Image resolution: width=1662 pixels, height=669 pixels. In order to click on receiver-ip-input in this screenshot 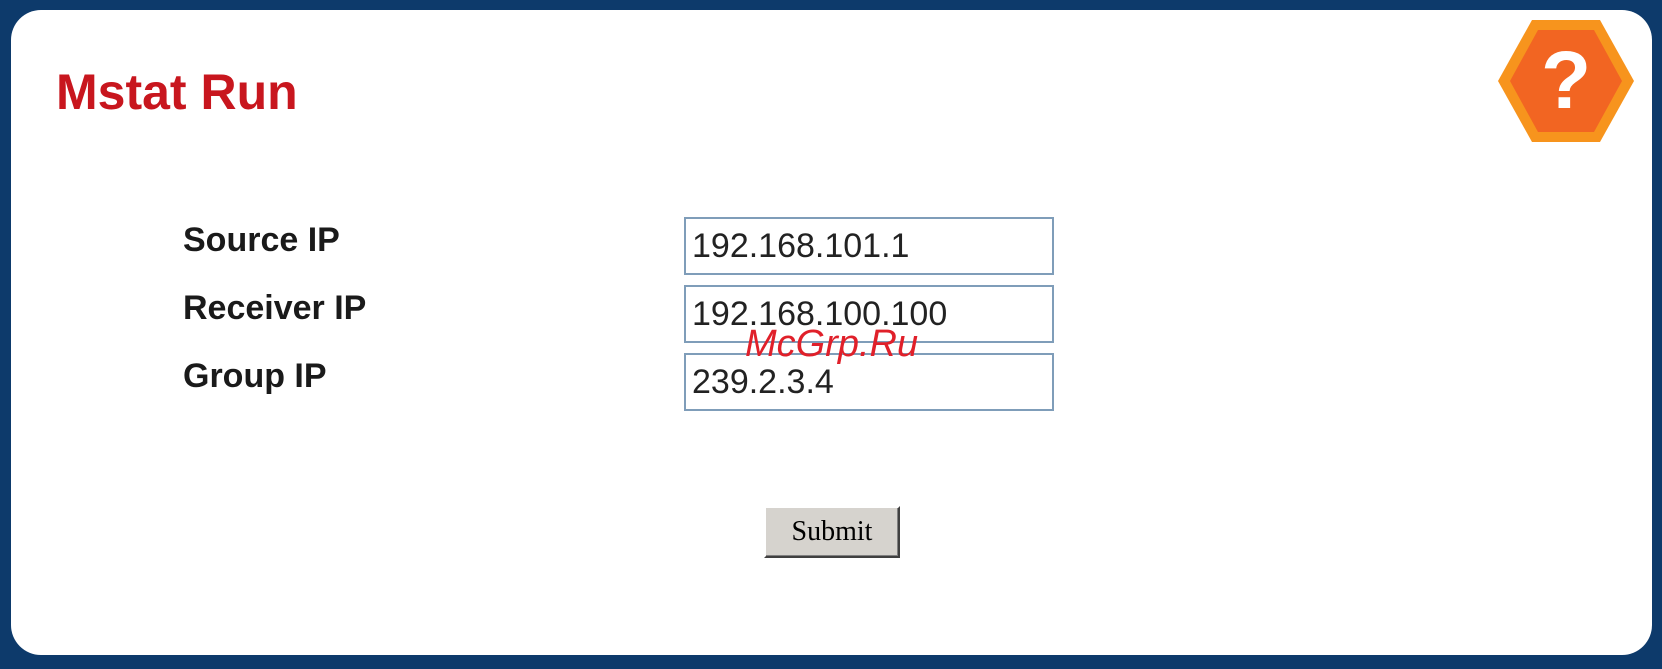, I will do `click(869, 314)`.